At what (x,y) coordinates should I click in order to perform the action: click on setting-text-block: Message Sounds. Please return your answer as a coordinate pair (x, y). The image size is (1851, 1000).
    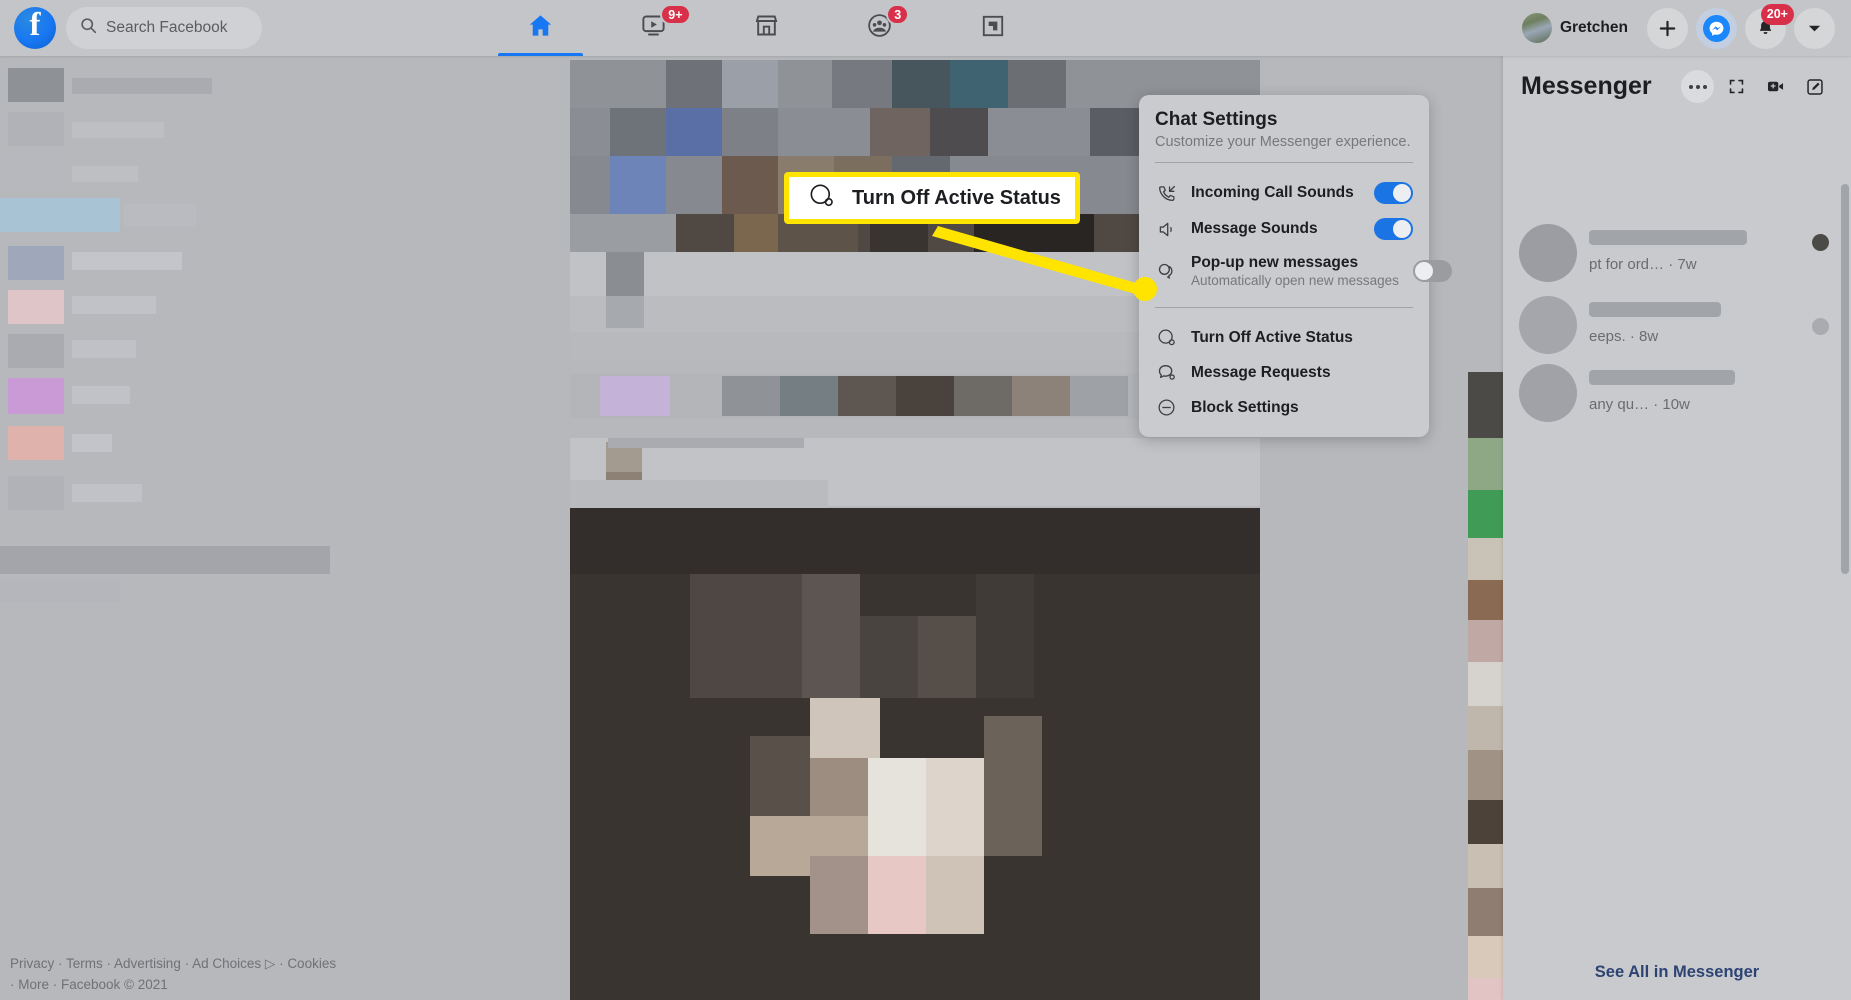
    Looking at the image, I should click on (1275, 229).